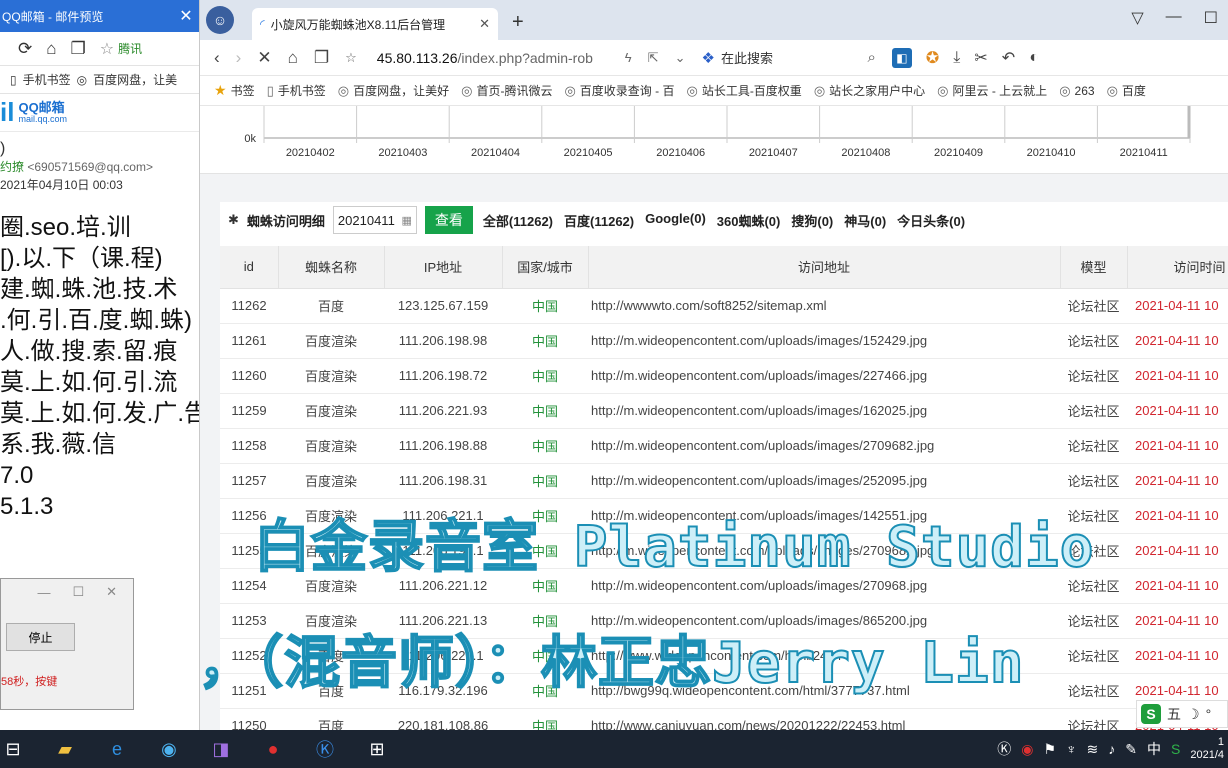 Image resolution: width=1228 pixels, height=768 pixels. What do you see at coordinates (1049, 749) in the screenshot?
I see `network-icon: ⚑` at bounding box center [1049, 749].